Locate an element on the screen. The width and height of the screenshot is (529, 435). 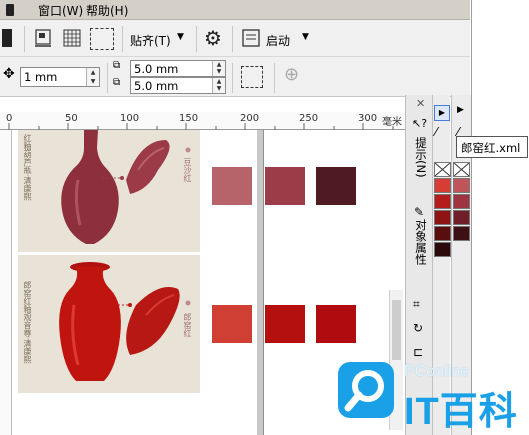
guidelines-icon is located at coordinates (102, 39).